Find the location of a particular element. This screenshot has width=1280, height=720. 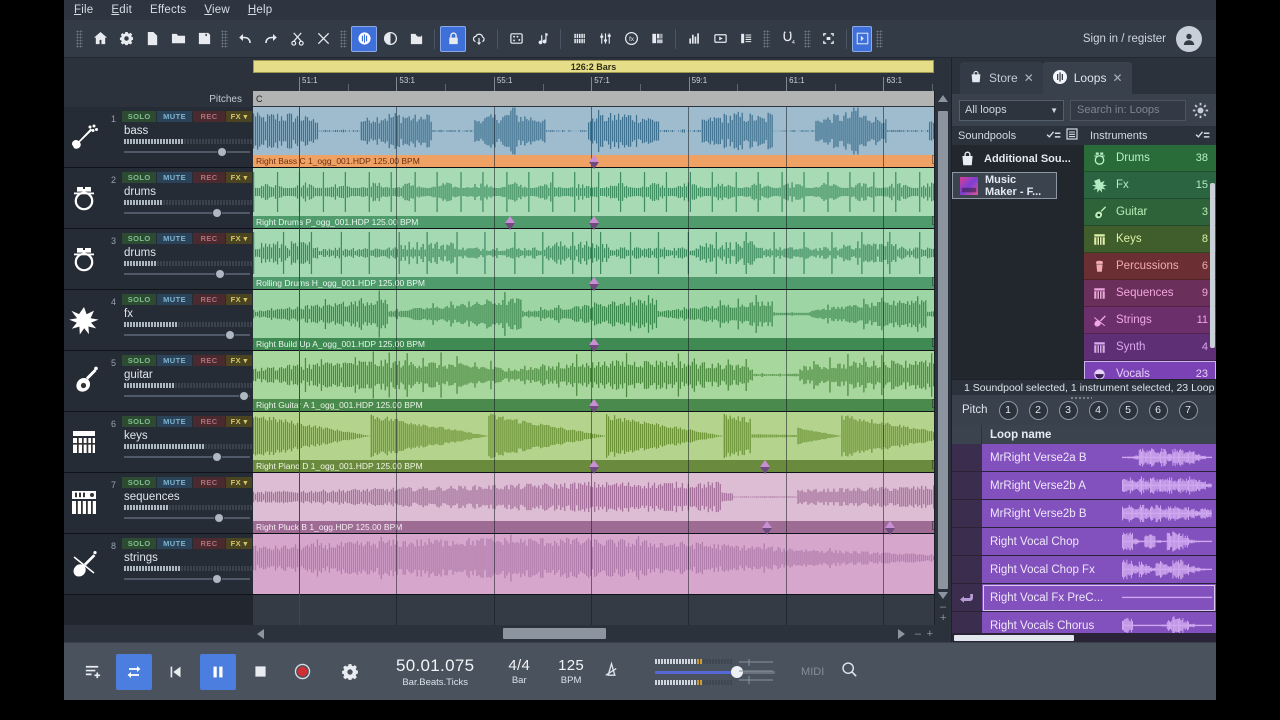

track-header: 3 SOLO MUTE REC FX ▾ drums is located at coordinates (158, 259).